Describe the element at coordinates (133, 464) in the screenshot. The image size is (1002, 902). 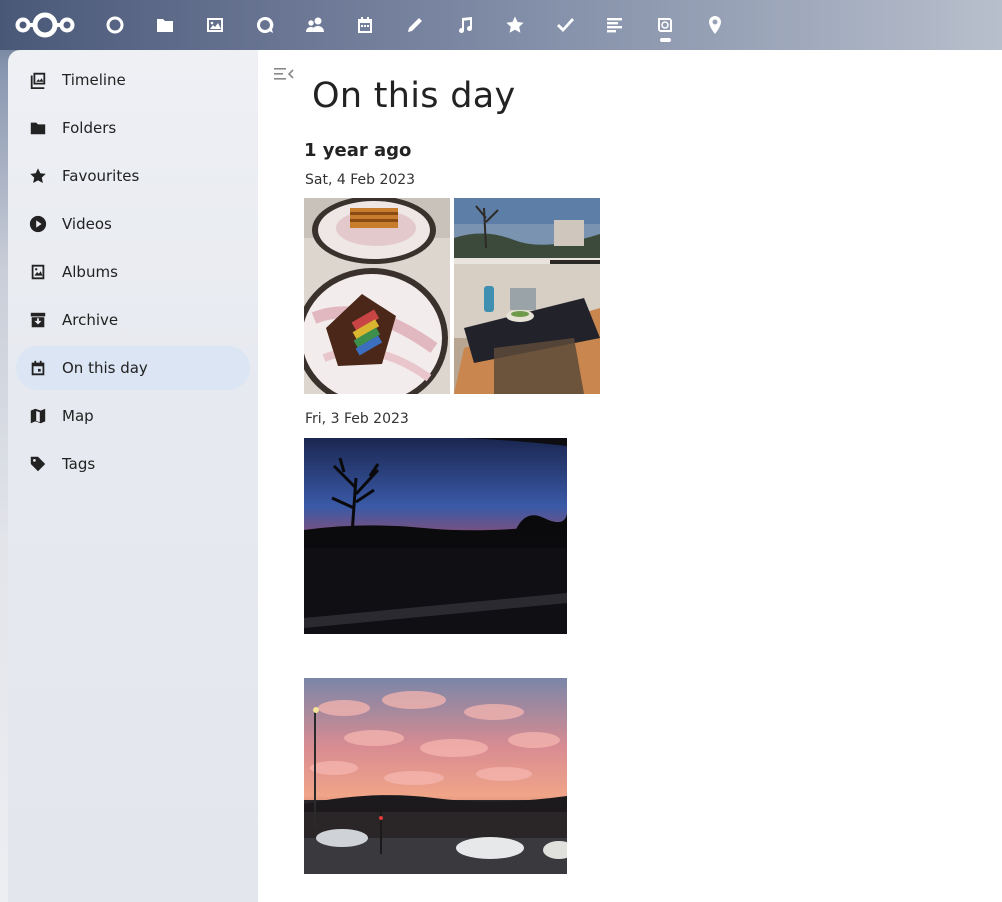
I see `sidebar-item-tags: Tags` at that location.